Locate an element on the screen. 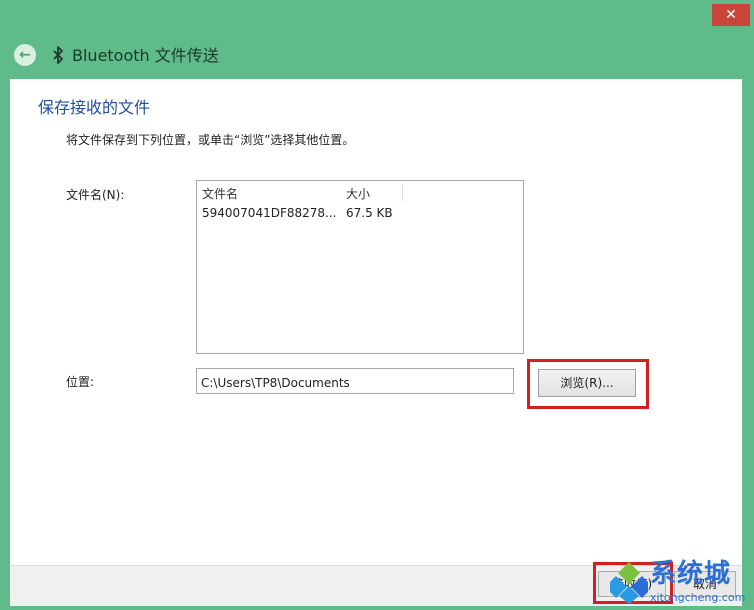 This screenshot has height=610, width=754. instruction-text: 将文件保存到下列位置，或单击“浏览”选择其他位置。 is located at coordinates (210, 140).